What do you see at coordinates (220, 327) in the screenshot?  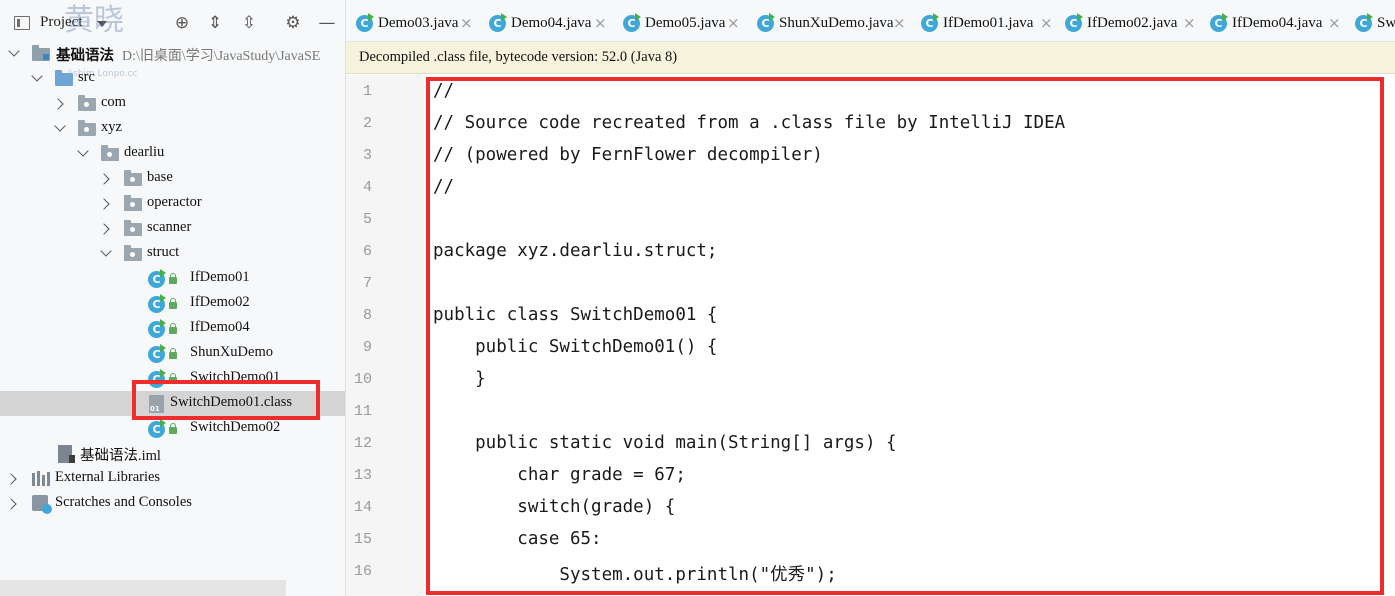 I see `tree-item-label: IfDemo04` at bounding box center [220, 327].